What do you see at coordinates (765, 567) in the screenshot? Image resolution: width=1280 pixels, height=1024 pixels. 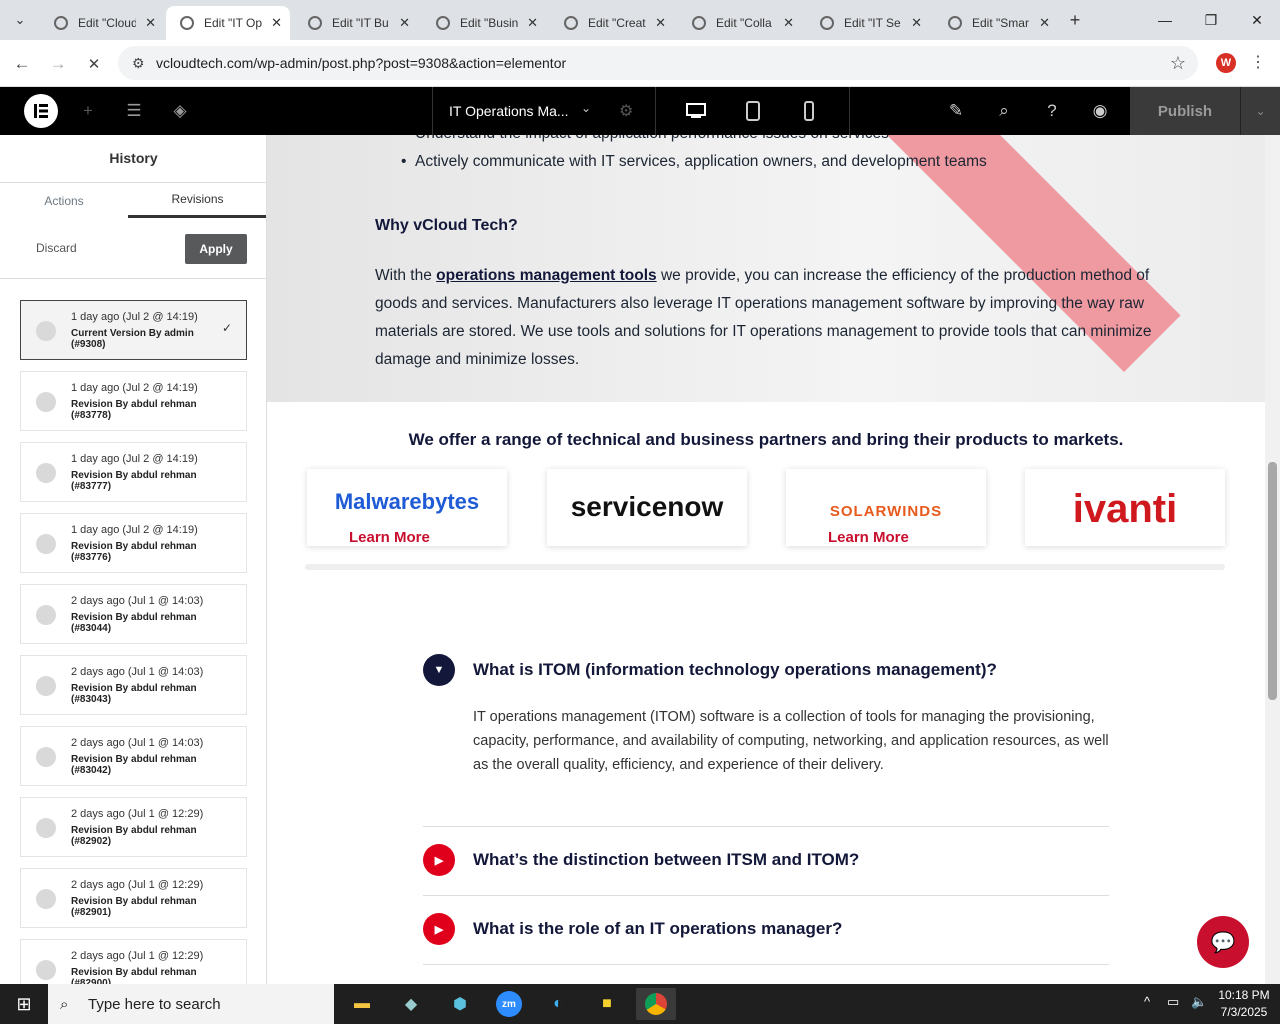 I see `carousel-scrollbar` at bounding box center [765, 567].